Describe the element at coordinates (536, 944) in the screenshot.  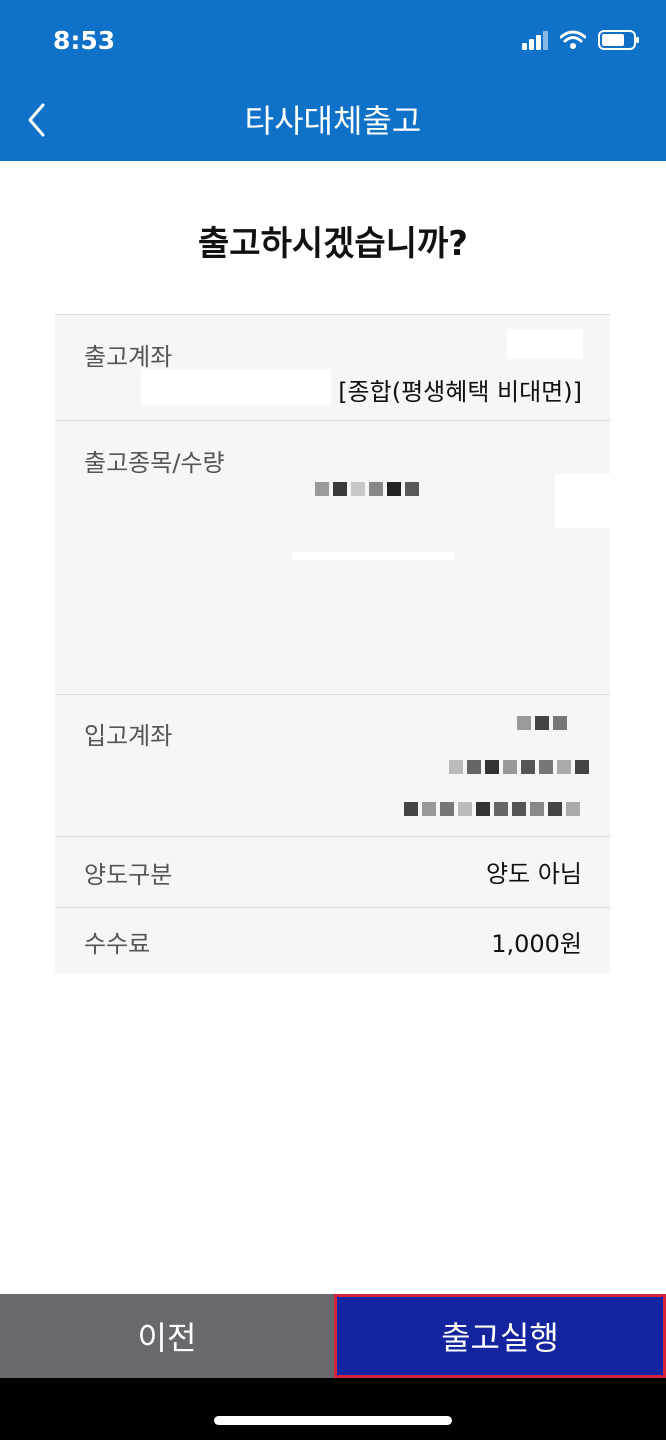
I see `fee-value: 1,000원` at that location.